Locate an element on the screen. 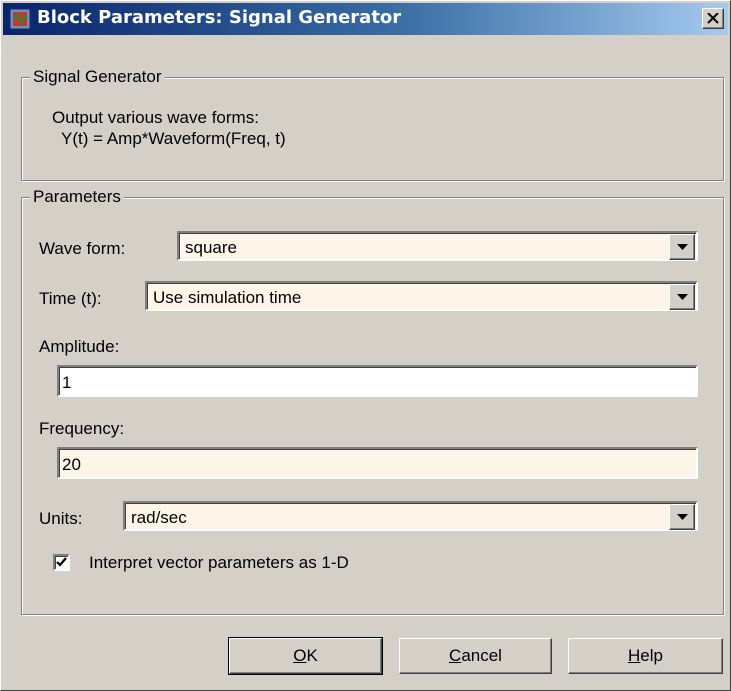 Image resolution: width=731 pixels, height=691 pixels. amplitude-value: 1 is located at coordinates (67, 382).